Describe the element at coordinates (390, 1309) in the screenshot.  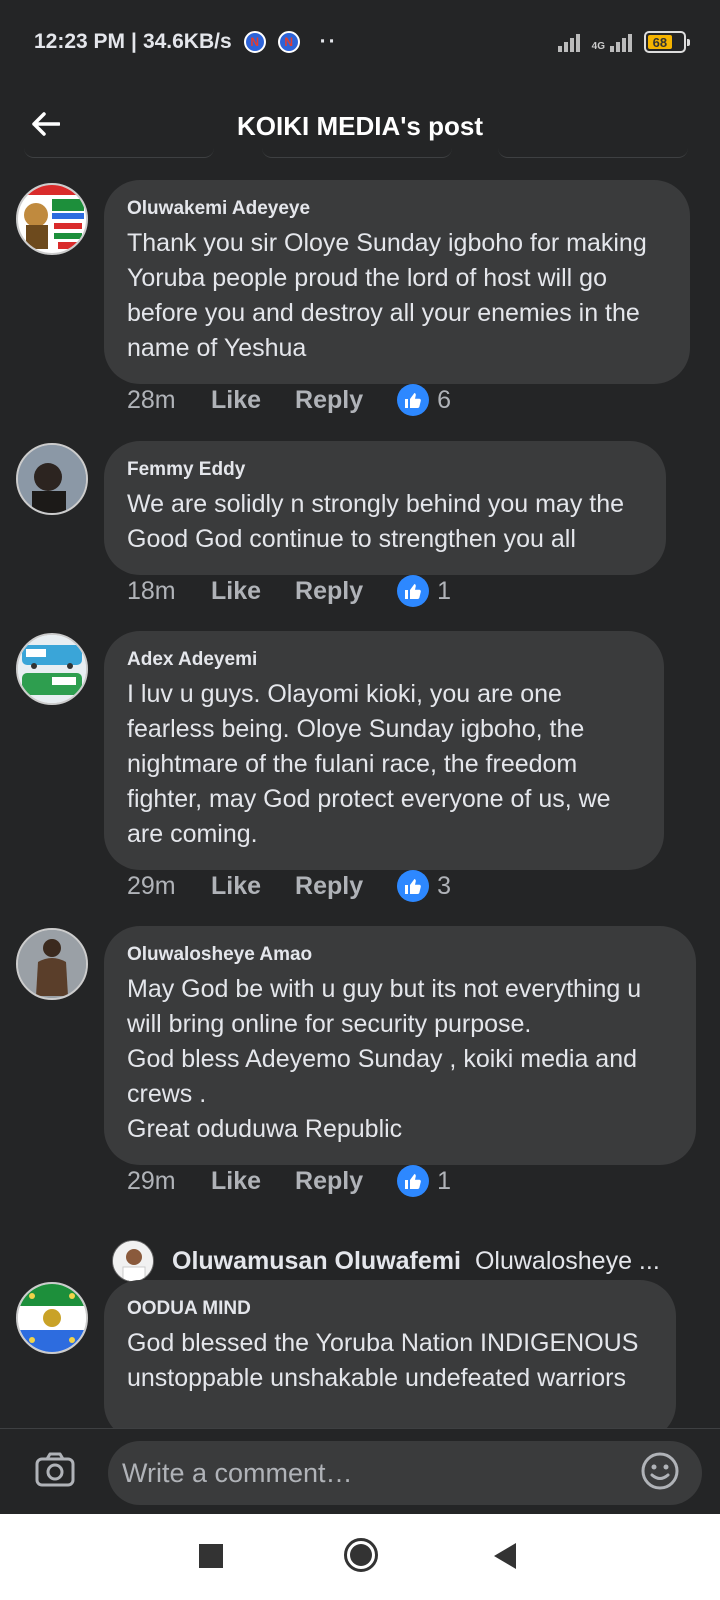
I see `comment-author: OODUA MIND` at that location.